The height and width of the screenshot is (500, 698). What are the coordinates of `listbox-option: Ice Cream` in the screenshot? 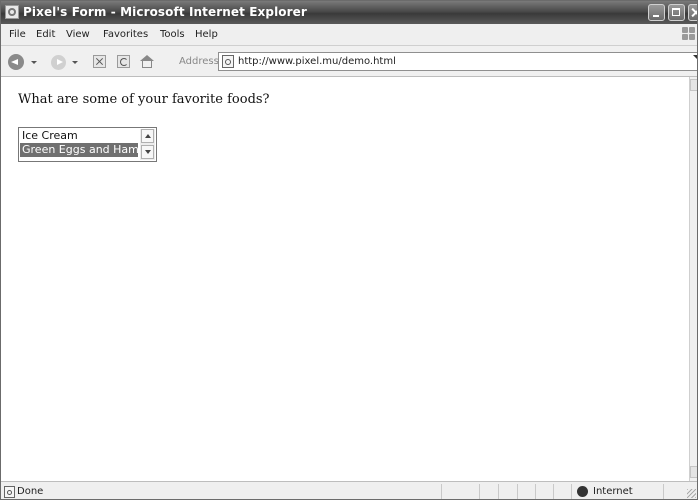 It's located at (79, 136).